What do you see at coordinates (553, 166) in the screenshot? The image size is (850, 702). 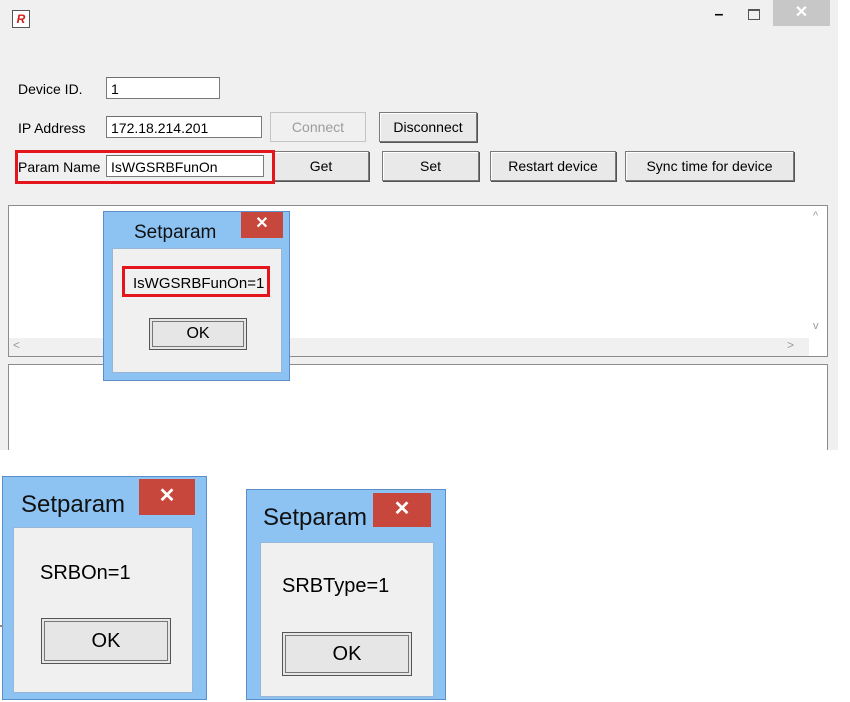 I see `restart-device-button: Restart device` at bounding box center [553, 166].